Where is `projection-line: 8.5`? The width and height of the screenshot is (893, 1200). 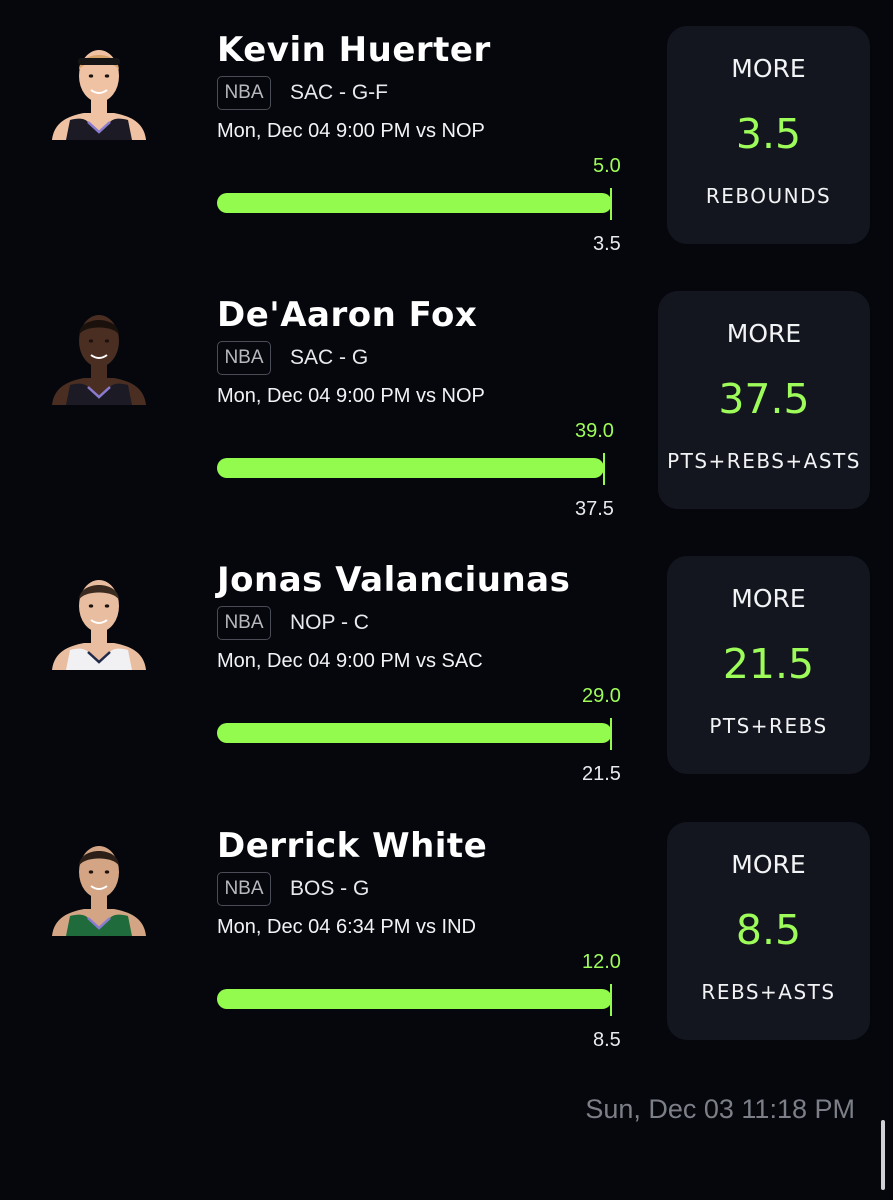
projection-line: 8.5 is located at coordinates (768, 930).